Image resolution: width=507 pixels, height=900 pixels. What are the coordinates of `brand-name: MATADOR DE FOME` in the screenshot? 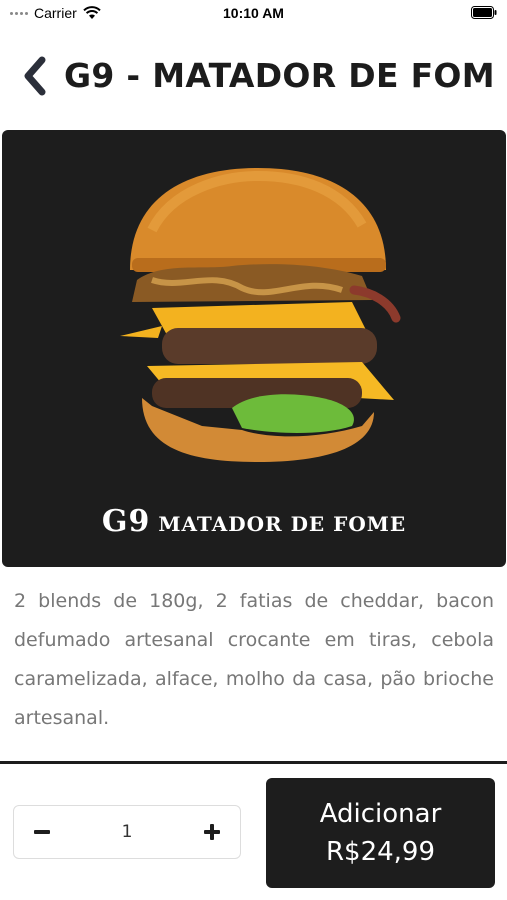 It's located at (282, 524).